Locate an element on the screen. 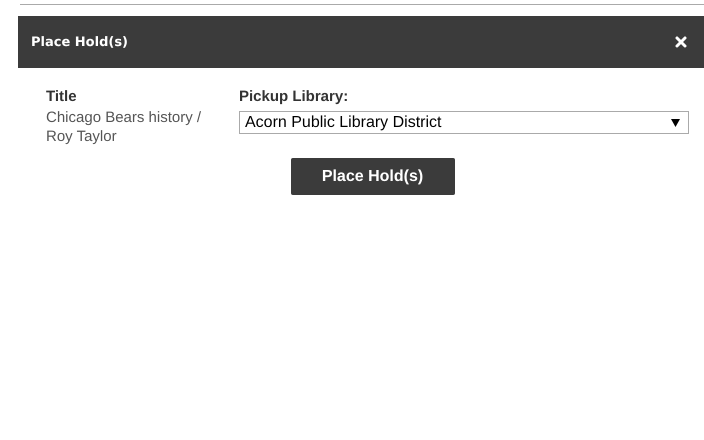 This screenshot has height=440, width=704. pickup-library-dropdown: Acorn Public Library District is located at coordinates (464, 122).